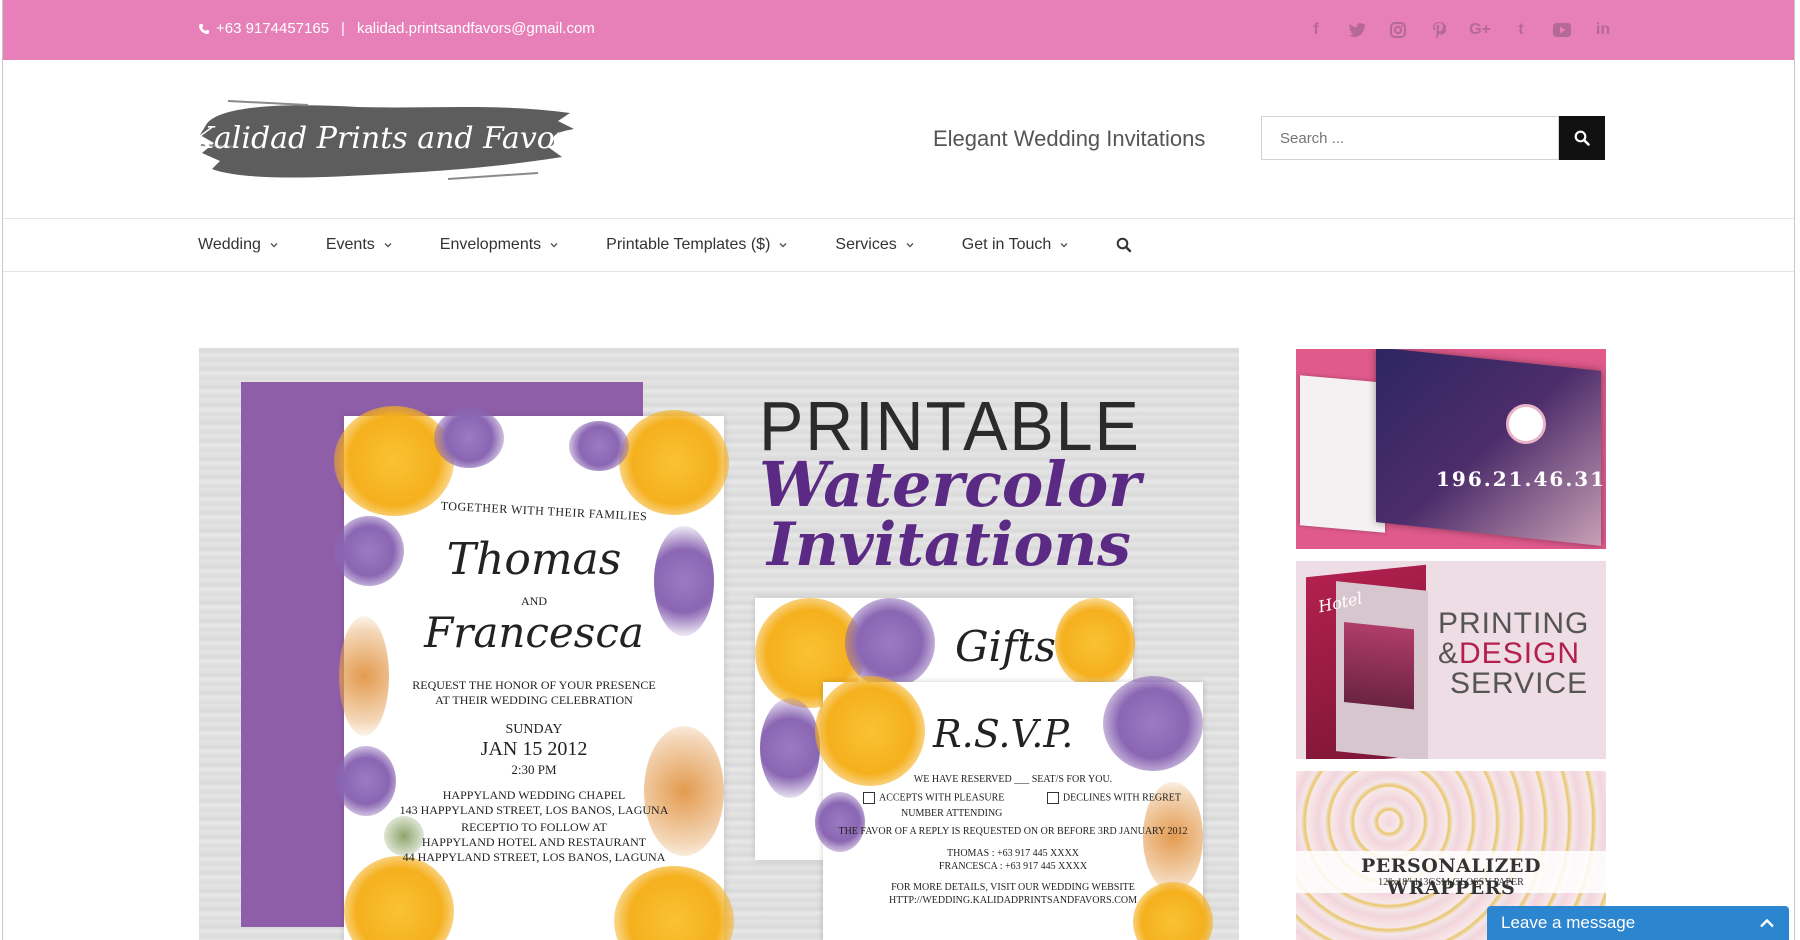  I want to click on chevron-up-icon, so click(1767, 923).